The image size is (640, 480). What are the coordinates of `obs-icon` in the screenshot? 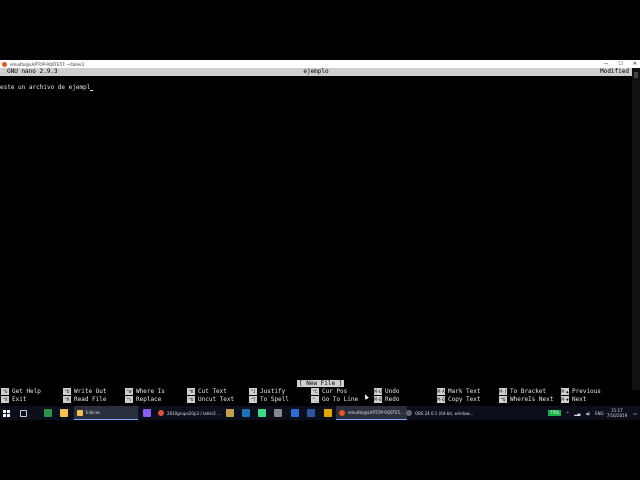 It's located at (409, 413).